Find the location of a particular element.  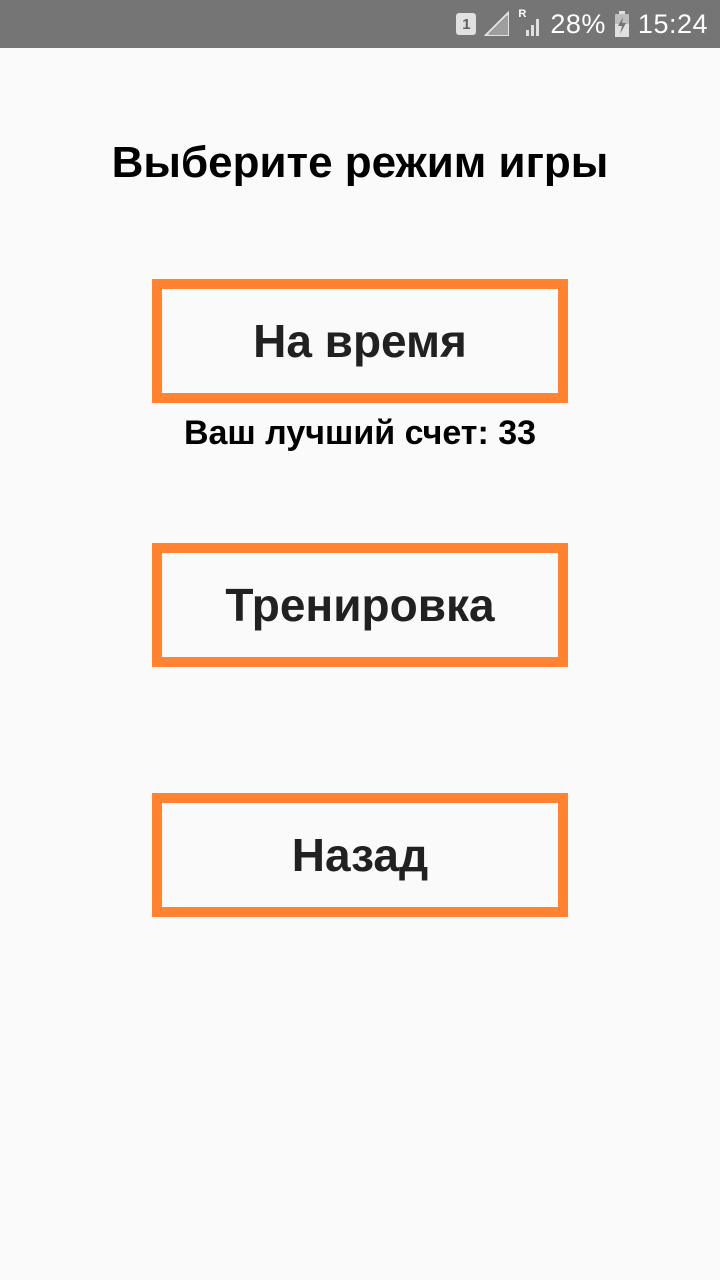

battery-charging-icon is located at coordinates (622, 24).